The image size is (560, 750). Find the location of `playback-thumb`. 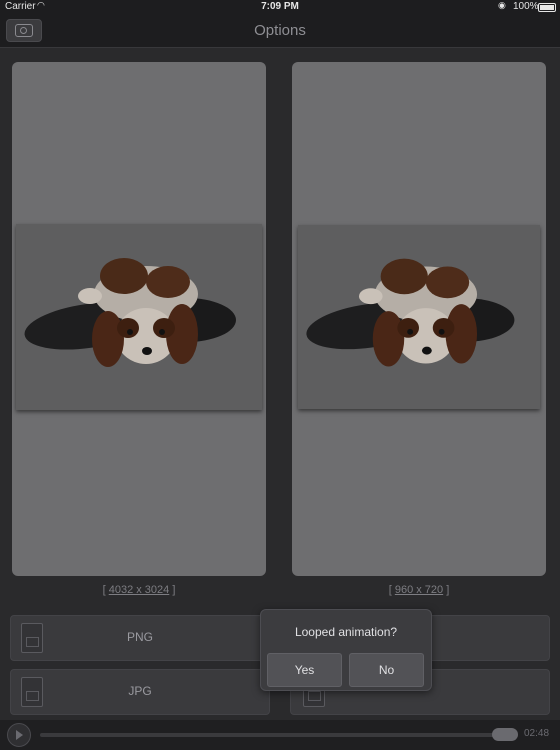

playback-thumb is located at coordinates (505, 734).